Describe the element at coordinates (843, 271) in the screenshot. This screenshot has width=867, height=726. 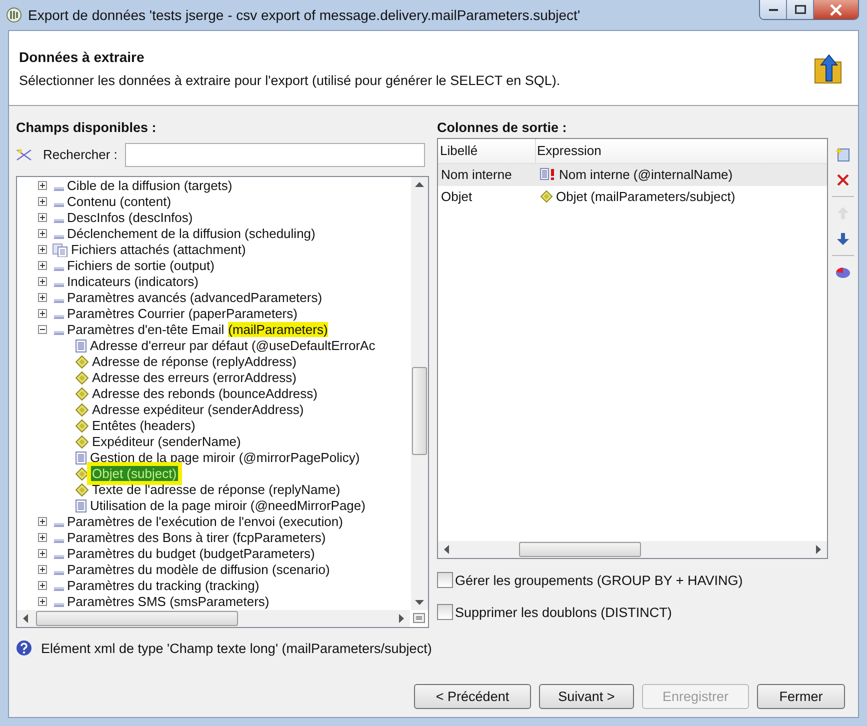
I see `pie-chart-icon` at that location.